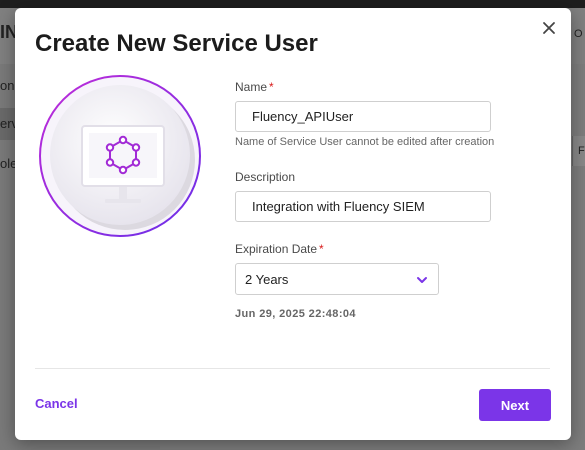 Image resolution: width=585 pixels, height=450 pixels. I want to click on service-user-illustration, so click(122, 157).